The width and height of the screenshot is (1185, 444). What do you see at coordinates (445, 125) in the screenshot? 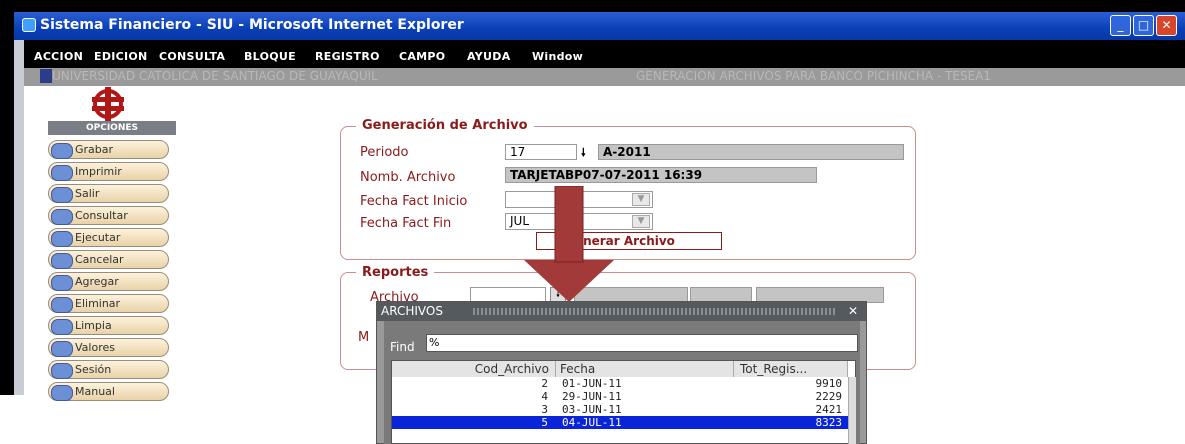
I see `generacion-title: Generación de Archivo` at bounding box center [445, 125].